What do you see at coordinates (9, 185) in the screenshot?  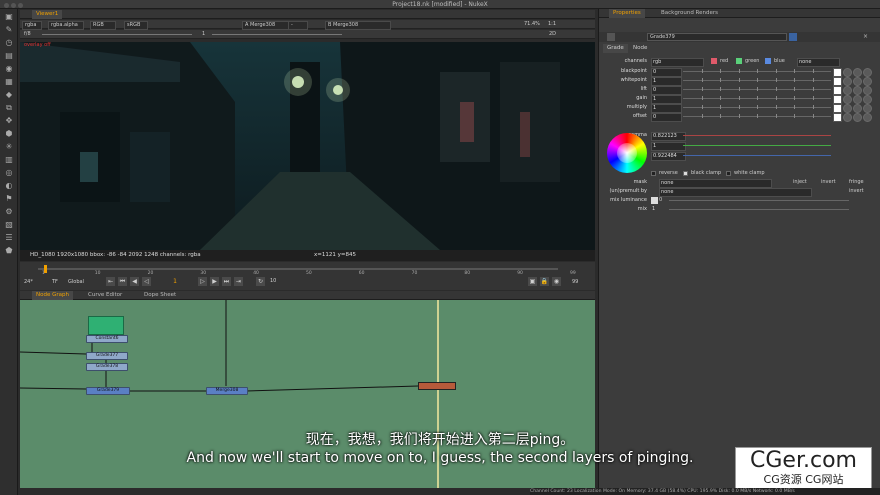 I see `metadata-tool-icon: ◐` at bounding box center [9, 185].